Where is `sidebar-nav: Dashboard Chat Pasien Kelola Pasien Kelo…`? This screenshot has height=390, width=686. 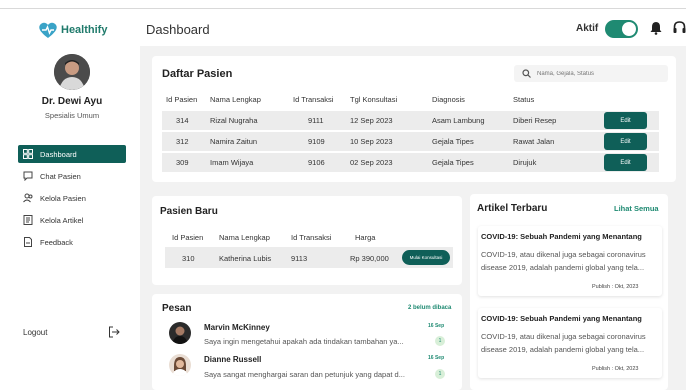
sidebar-nav: Dashboard Chat Pasien Kelola Pasien Kelo… is located at coordinates (72, 200).